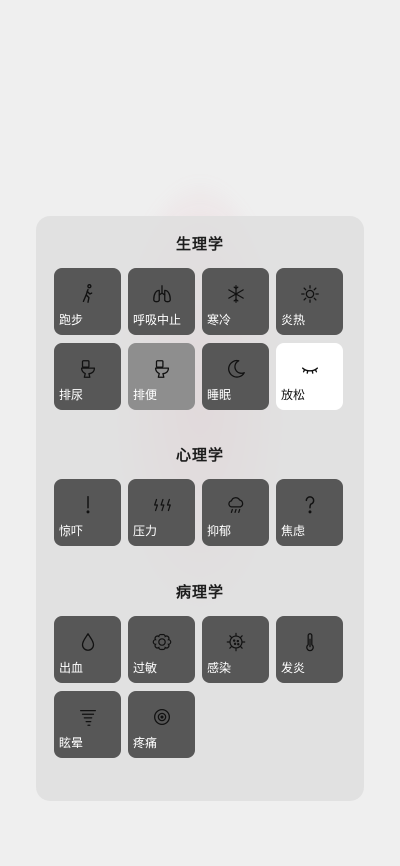 This screenshot has height=866, width=400. I want to click on virus-icon, so click(235, 642).